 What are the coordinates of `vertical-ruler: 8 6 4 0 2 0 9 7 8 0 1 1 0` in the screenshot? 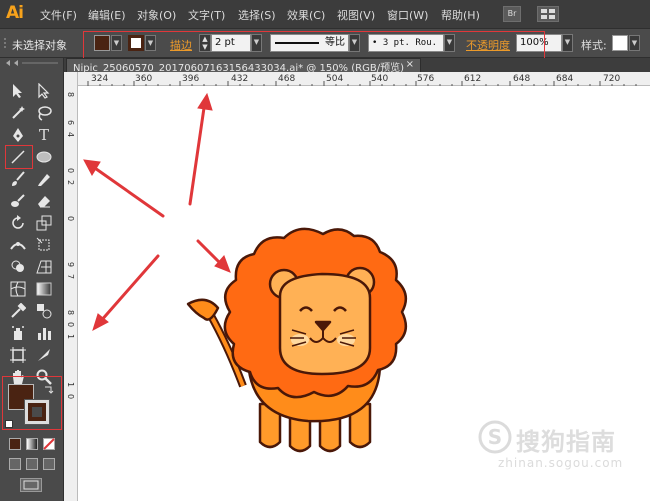 It's located at (71, 286).